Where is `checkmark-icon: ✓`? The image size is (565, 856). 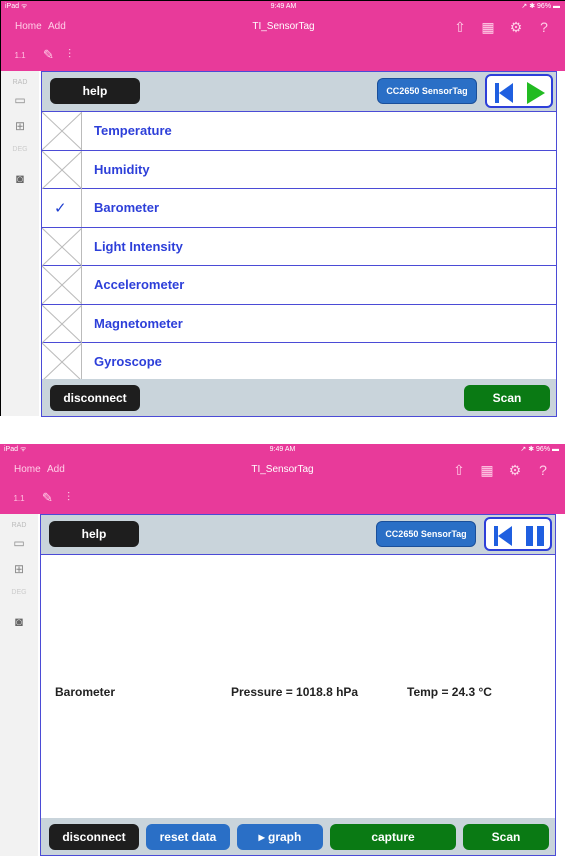
checkmark-icon: ✓ is located at coordinates (60, 208).